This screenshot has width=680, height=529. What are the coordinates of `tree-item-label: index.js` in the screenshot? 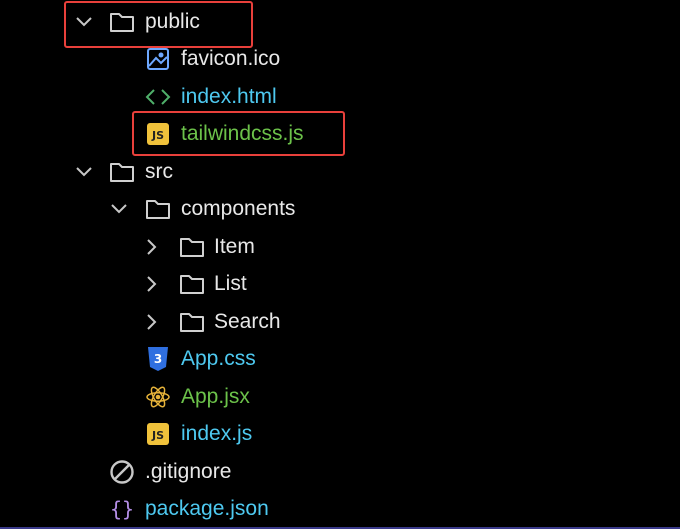 It's located at (217, 433).